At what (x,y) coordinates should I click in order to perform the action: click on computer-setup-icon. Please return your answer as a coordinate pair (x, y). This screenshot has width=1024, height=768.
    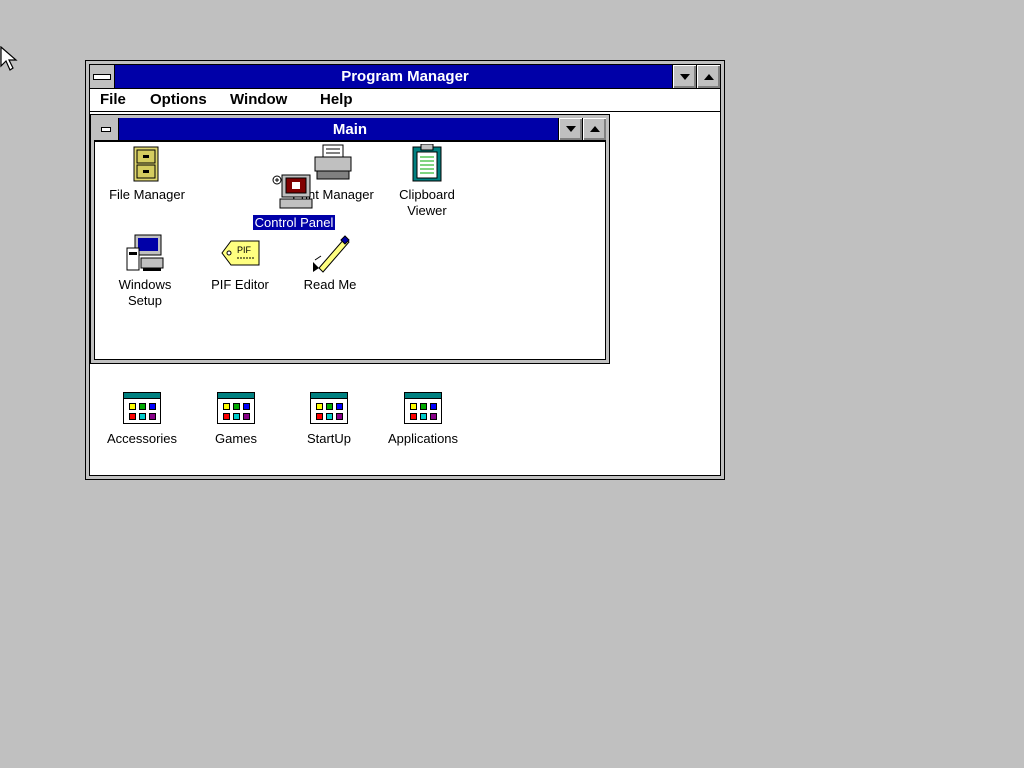
    Looking at the image, I should click on (145, 252).